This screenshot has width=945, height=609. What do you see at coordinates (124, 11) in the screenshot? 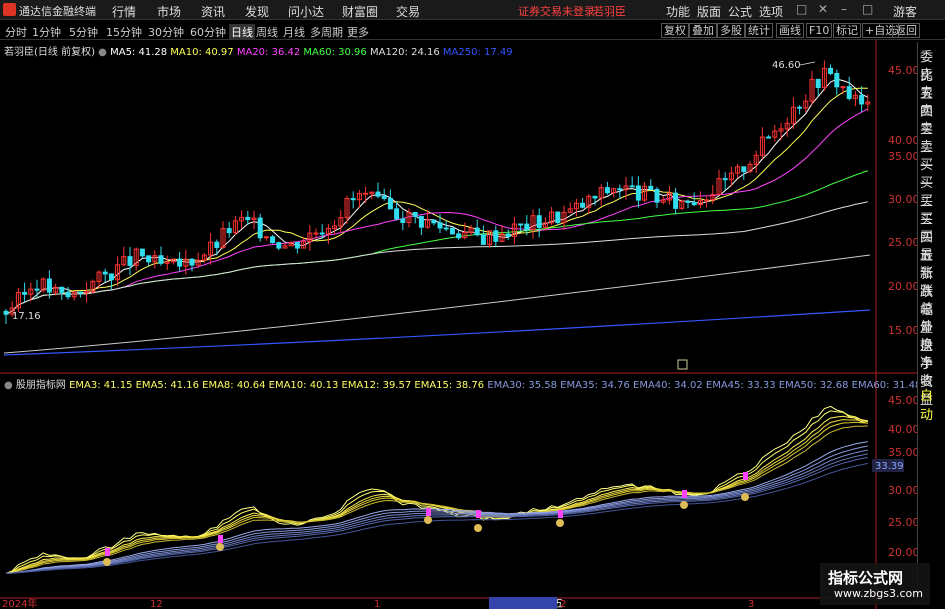
I see `menu-market: 行情` at bounding box center [124, 11].